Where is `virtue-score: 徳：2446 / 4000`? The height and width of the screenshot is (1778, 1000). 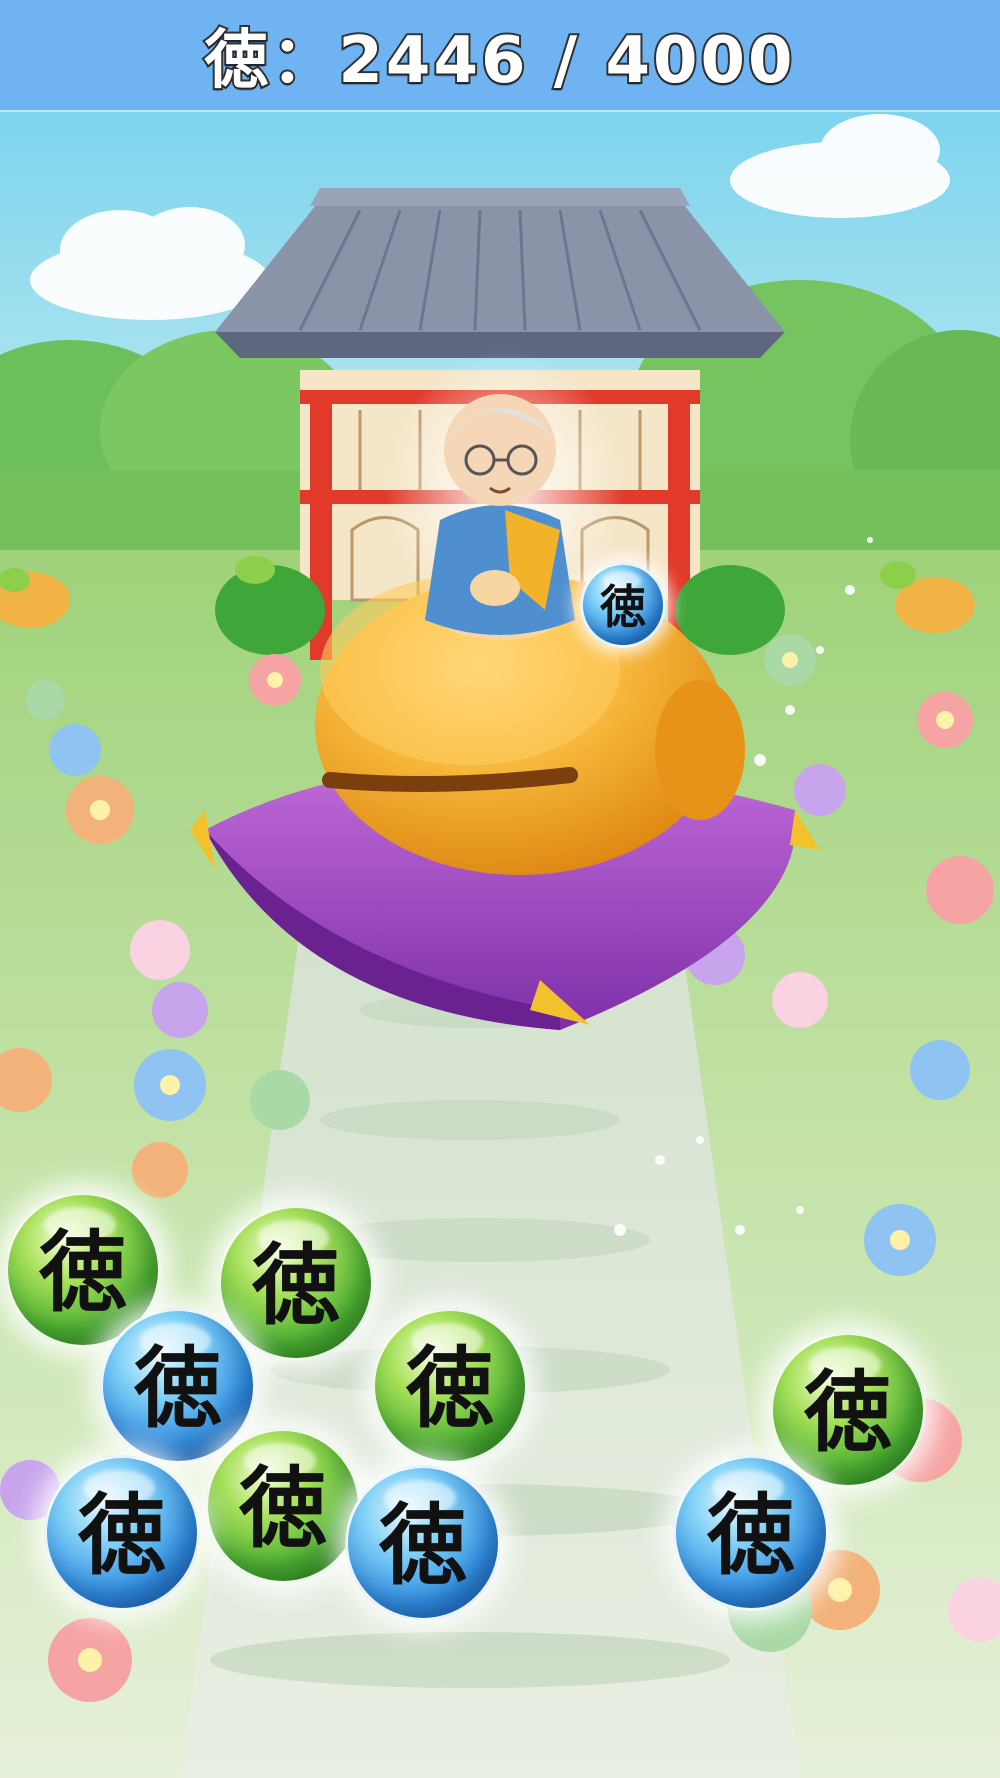
virtue-score: 徳：2446 / 4000 is located at coordinates (499, 61).